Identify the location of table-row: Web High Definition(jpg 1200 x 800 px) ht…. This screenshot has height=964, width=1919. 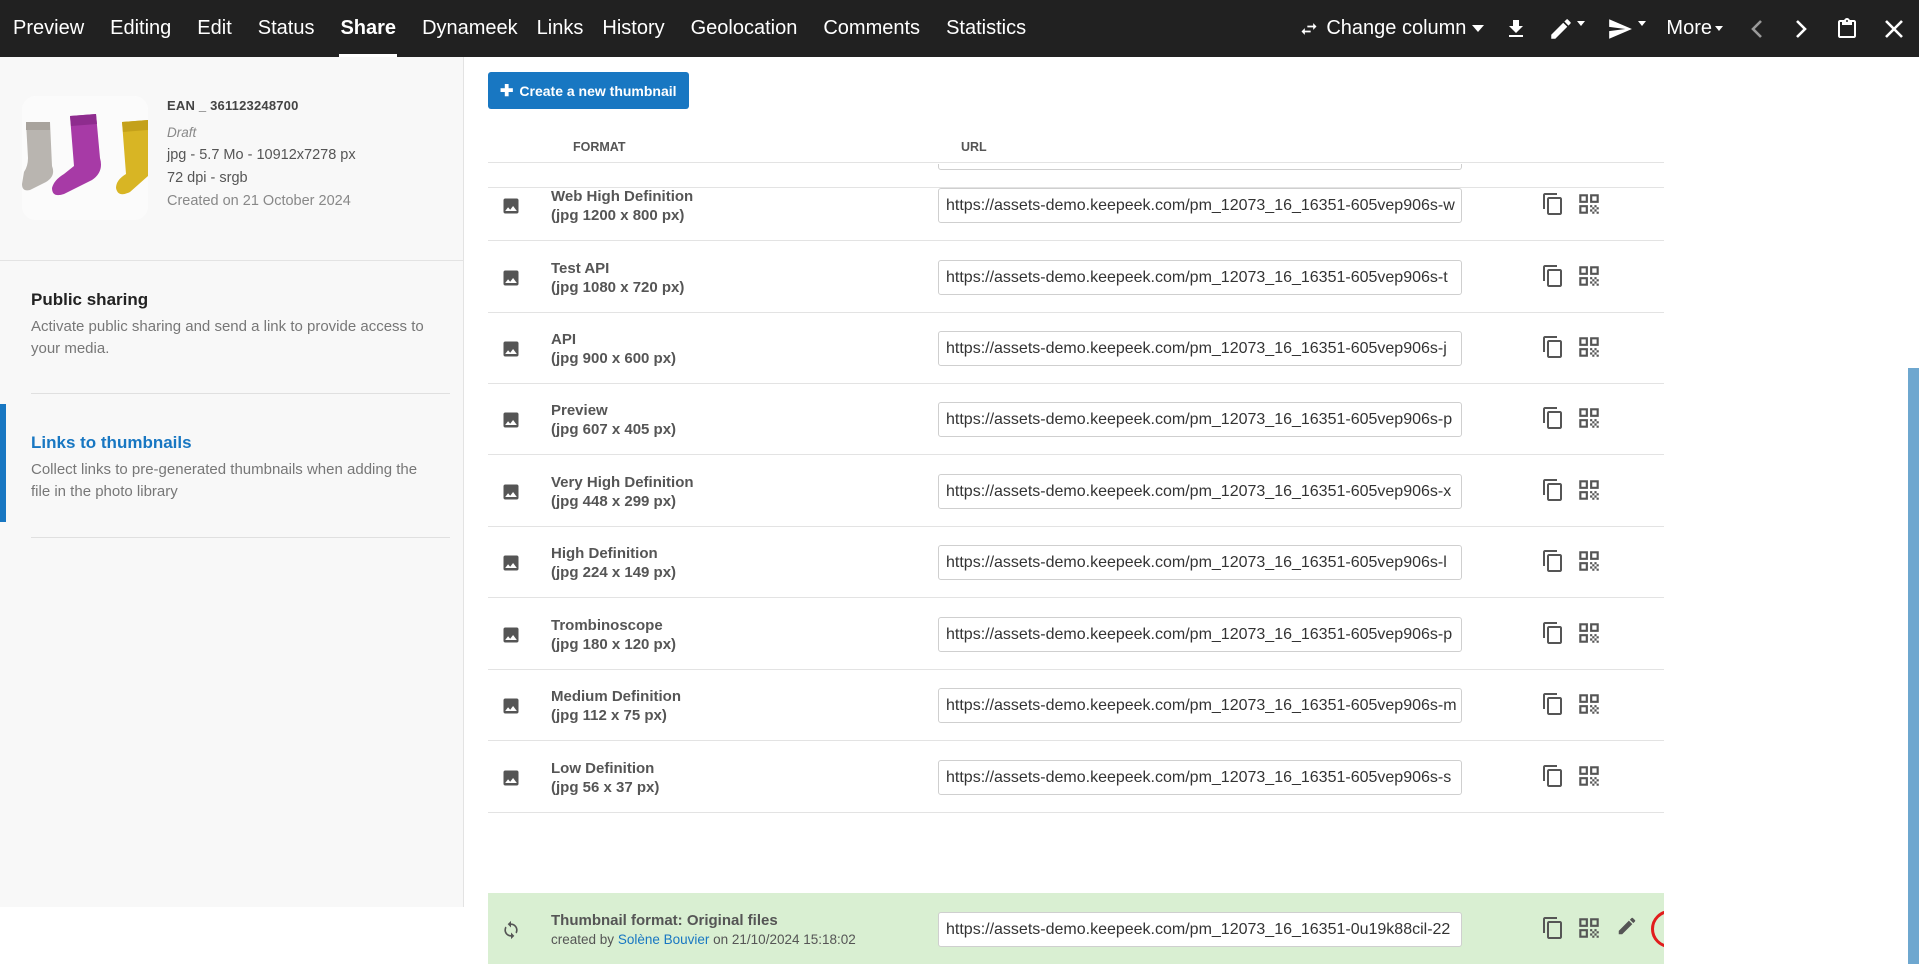
(1076, 205).